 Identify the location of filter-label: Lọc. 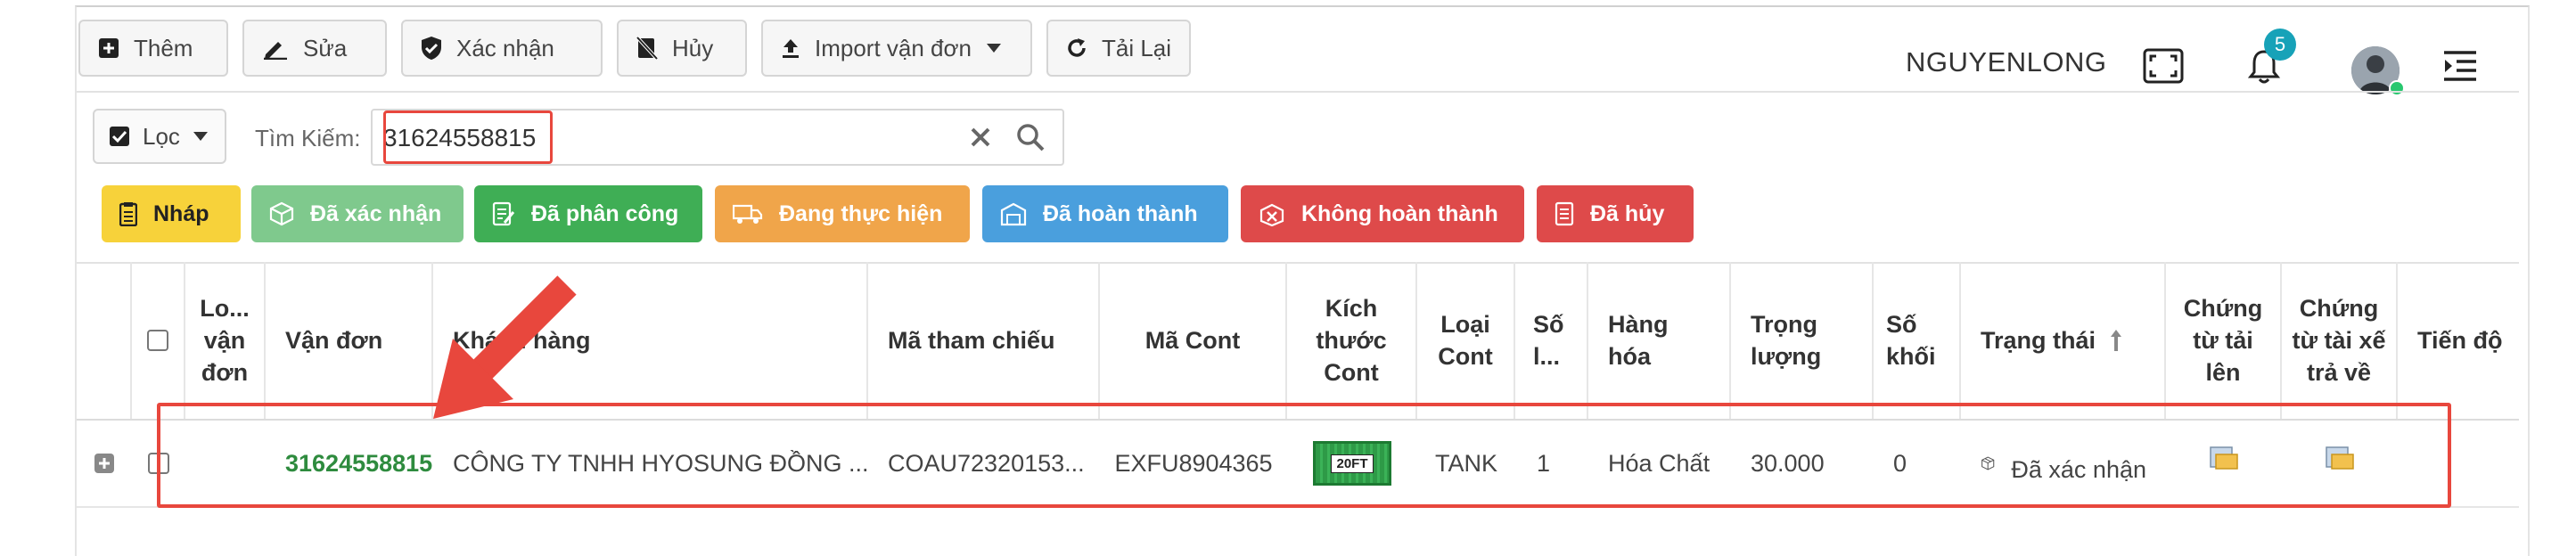
(161, 136).